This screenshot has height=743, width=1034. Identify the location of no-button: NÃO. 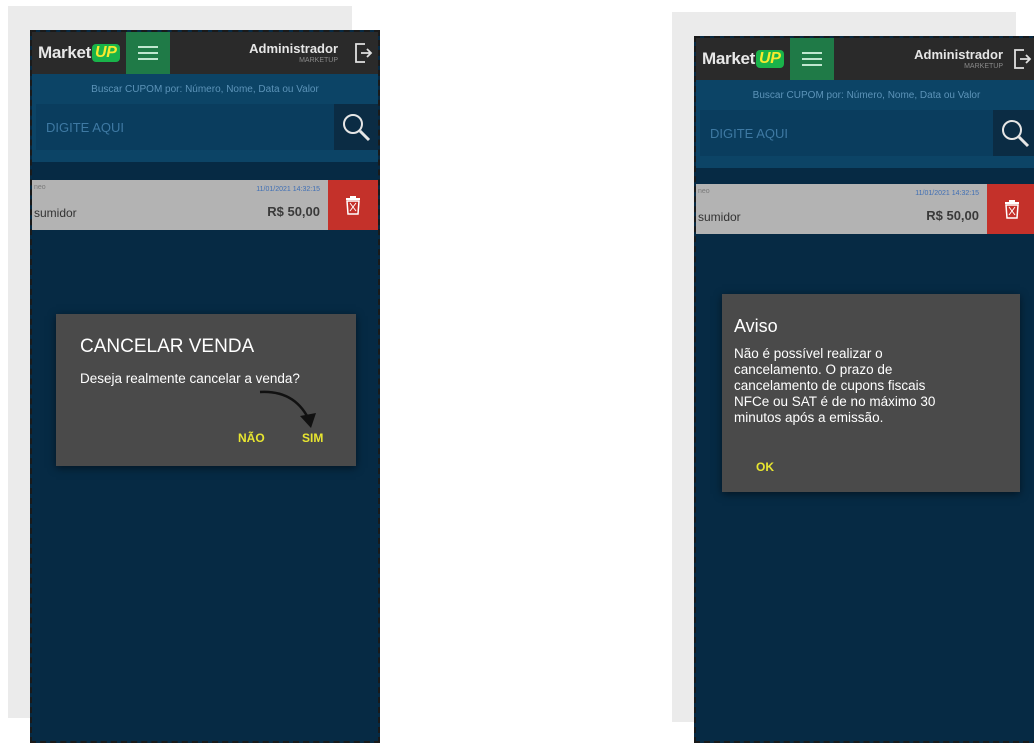
(251, 438).